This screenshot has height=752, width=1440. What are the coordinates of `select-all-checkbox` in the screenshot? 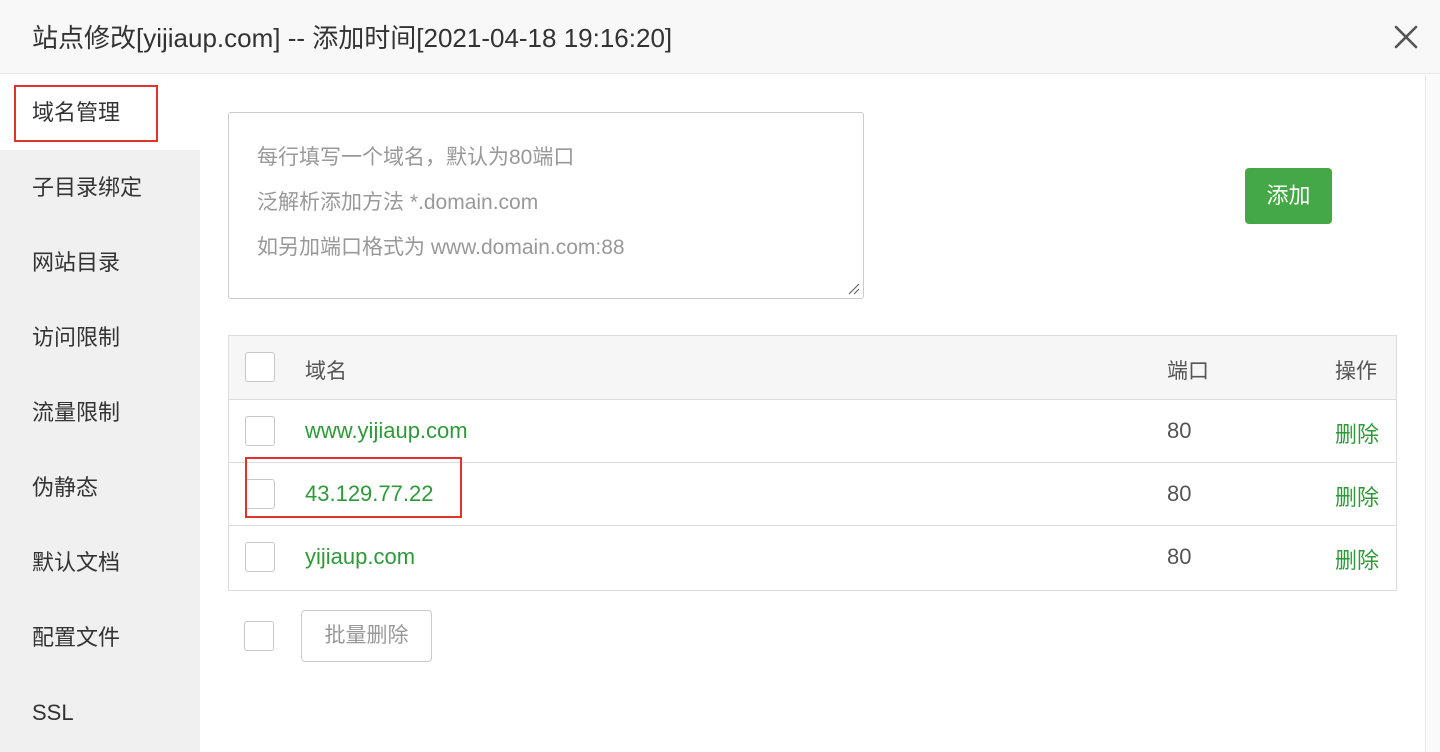 It's located at (260, 367).